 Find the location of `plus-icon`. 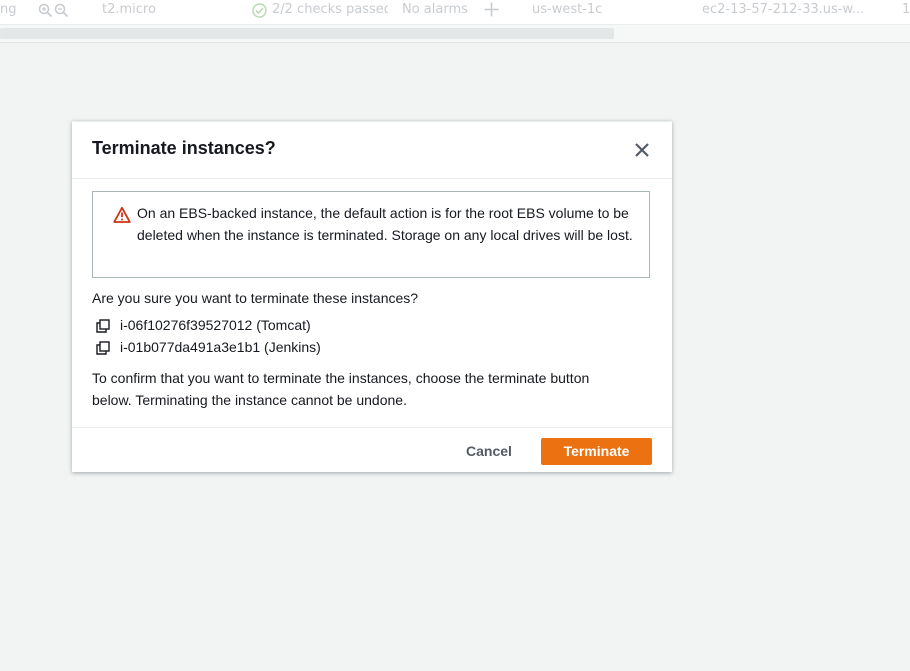

plus-icon is located at coordinates (491, 11).